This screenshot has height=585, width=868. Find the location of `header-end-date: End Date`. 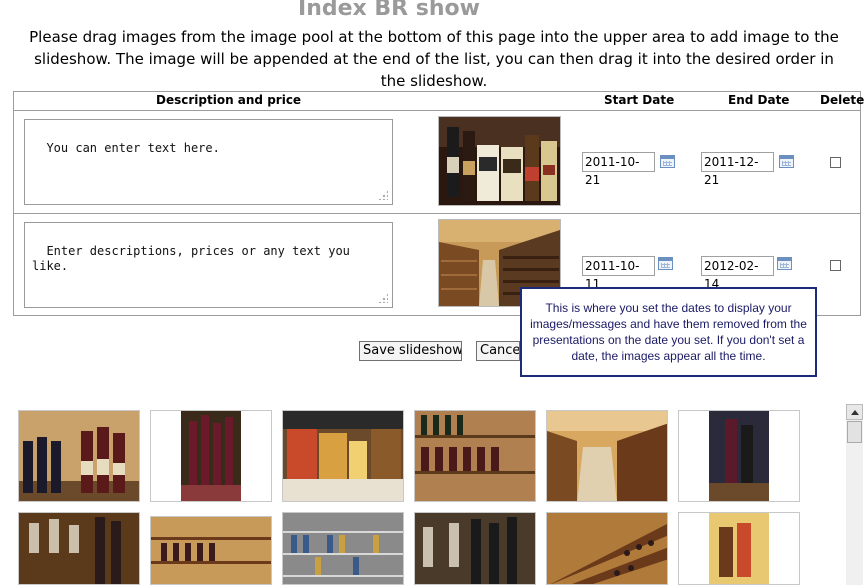

header-end-date: End Date is located at coordinates (759, 100).